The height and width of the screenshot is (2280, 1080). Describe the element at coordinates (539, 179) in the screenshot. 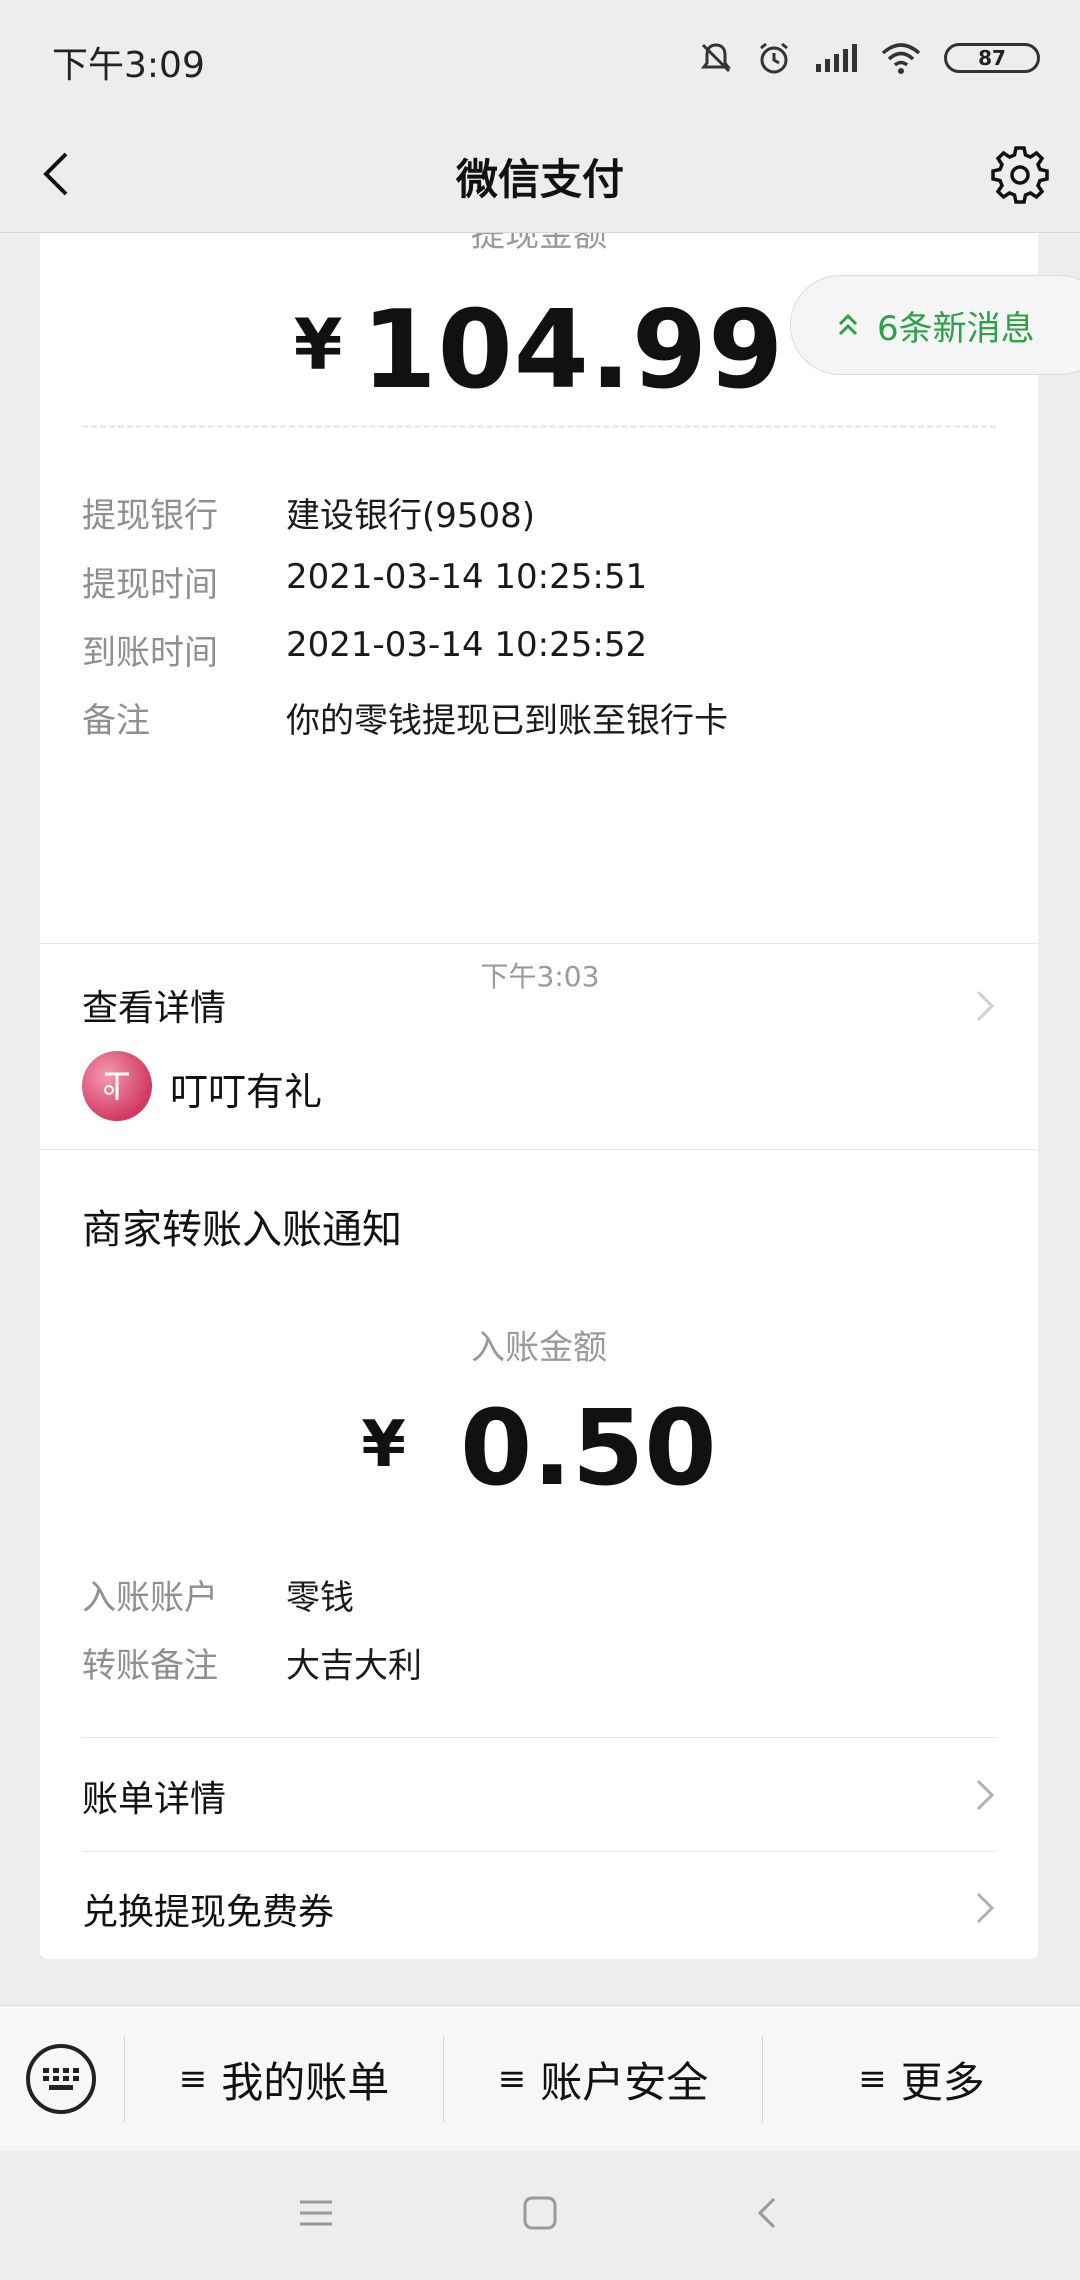

I see `page-title: 微信支付` at that location.